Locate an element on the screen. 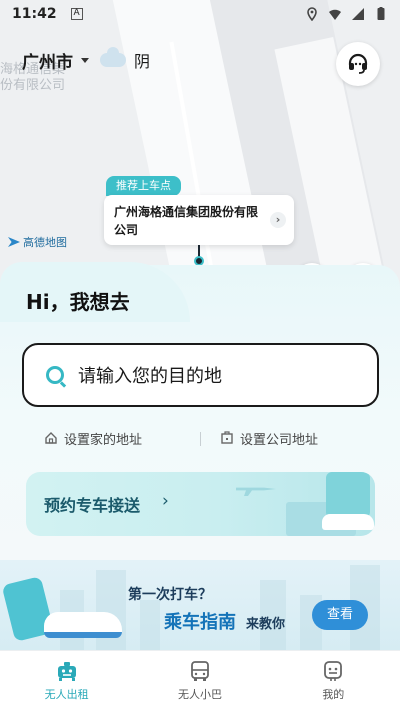  battery-icon is located at coordinates (381, 13).